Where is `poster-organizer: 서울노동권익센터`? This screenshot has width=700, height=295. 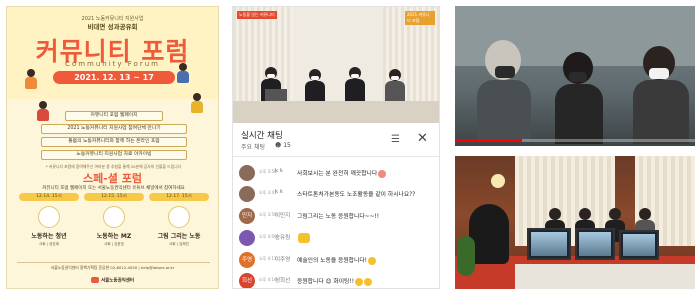 poster-organizer: 서울노동권익센터 is located at coordinates (112, 280).